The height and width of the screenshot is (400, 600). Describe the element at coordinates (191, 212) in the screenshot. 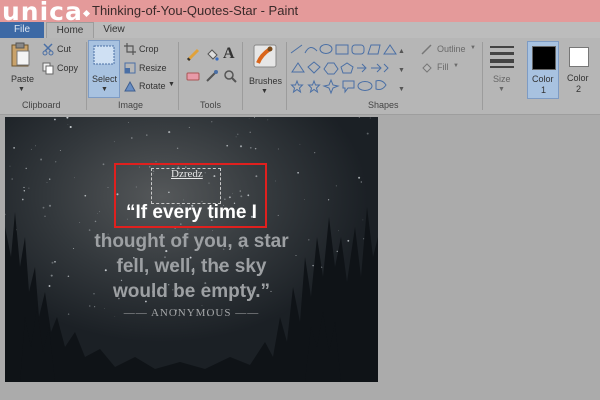

I see `quote-line-1: “If every time I` at that location.